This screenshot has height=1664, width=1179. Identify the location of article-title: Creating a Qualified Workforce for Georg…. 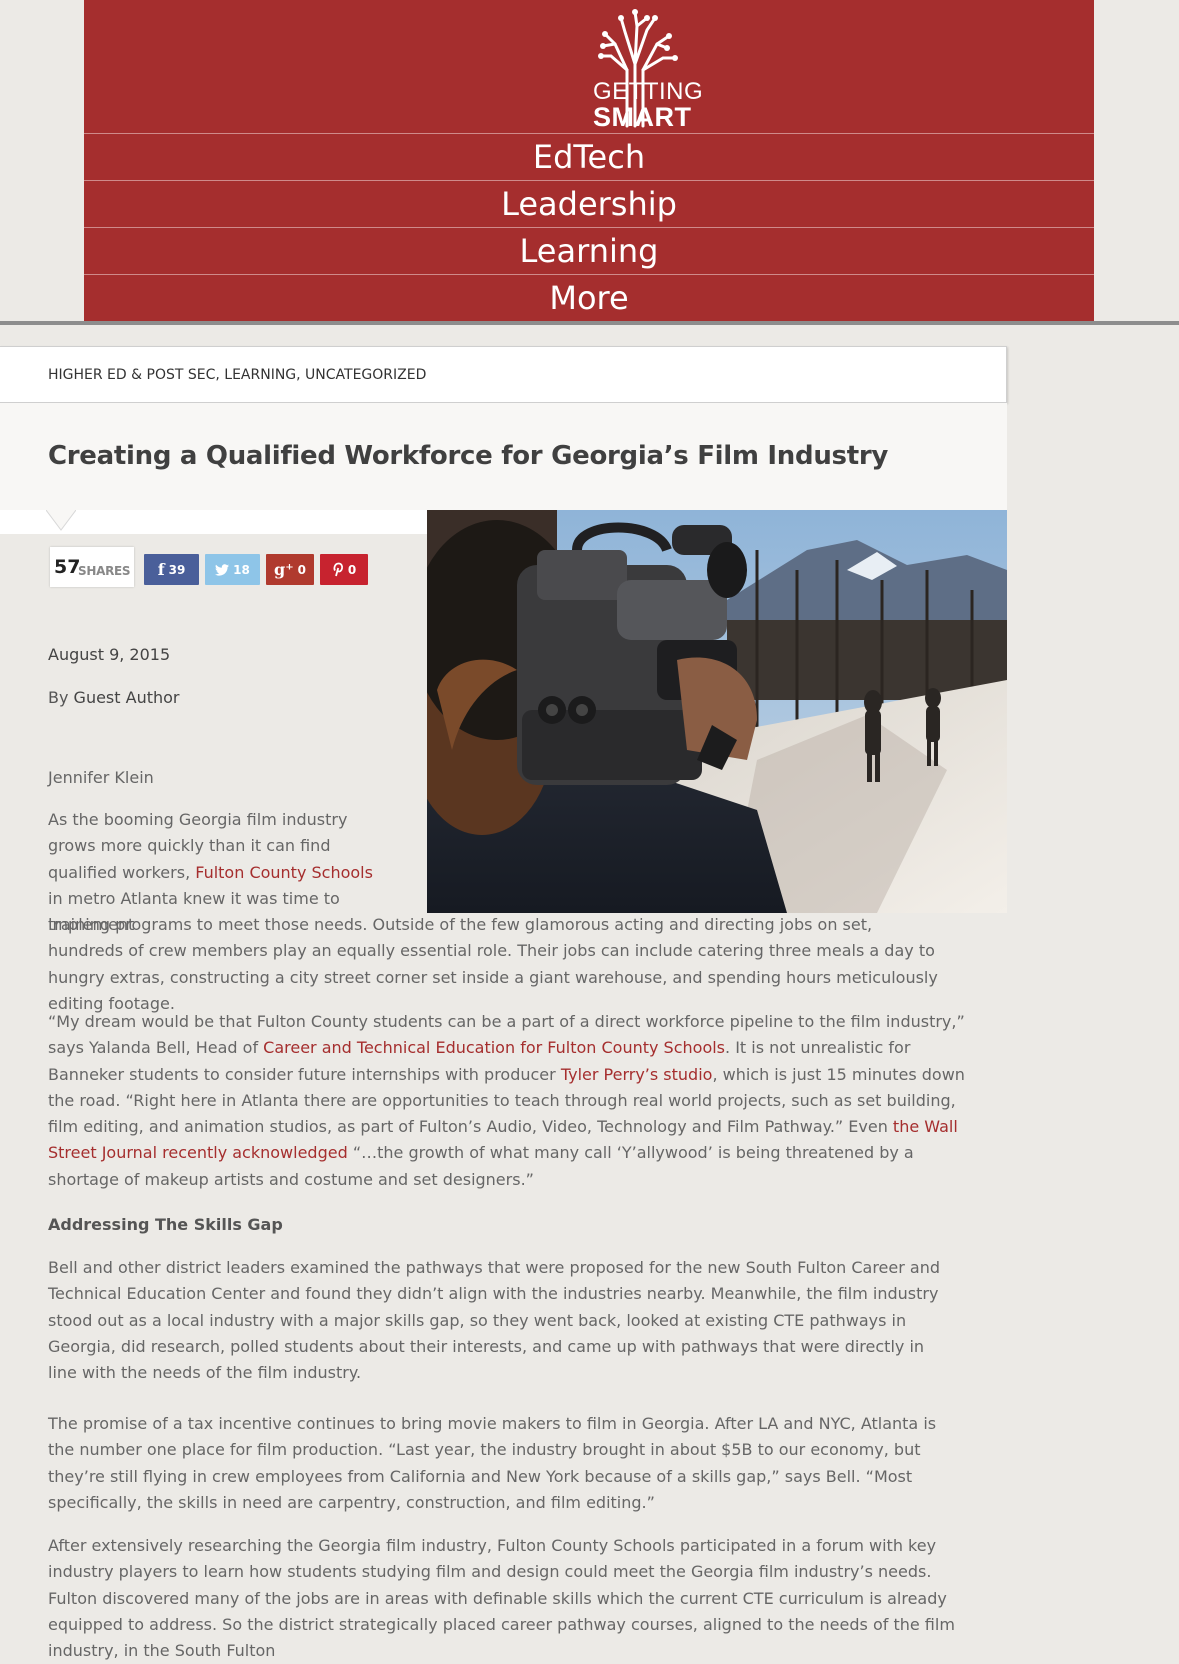
(468, 456).